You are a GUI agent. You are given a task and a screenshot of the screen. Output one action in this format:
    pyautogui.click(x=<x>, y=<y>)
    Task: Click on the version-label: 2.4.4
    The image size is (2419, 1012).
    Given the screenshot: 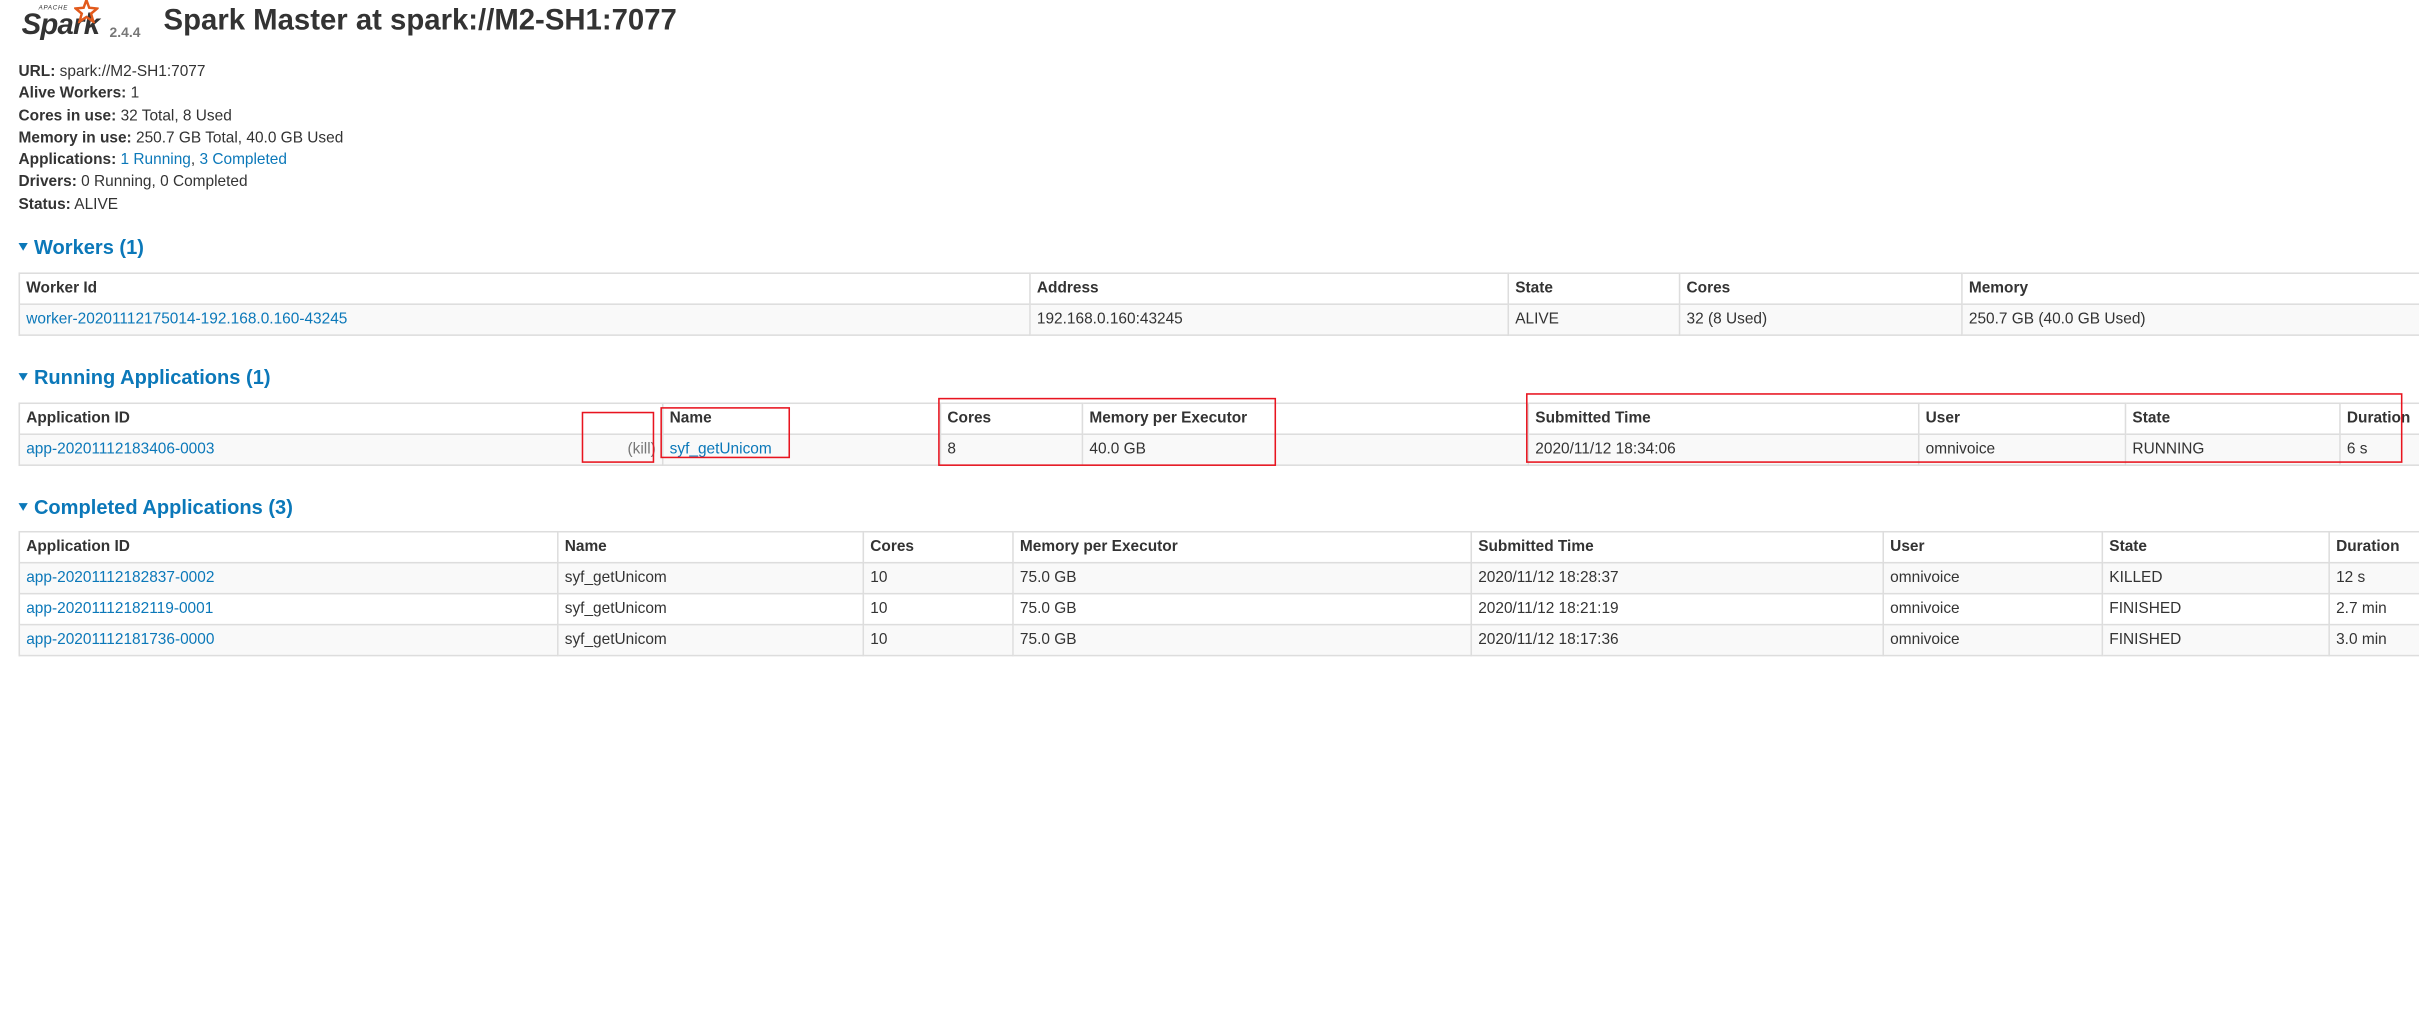 What is the action you would take?
    pyautogui.click(x=125, y=32)
    